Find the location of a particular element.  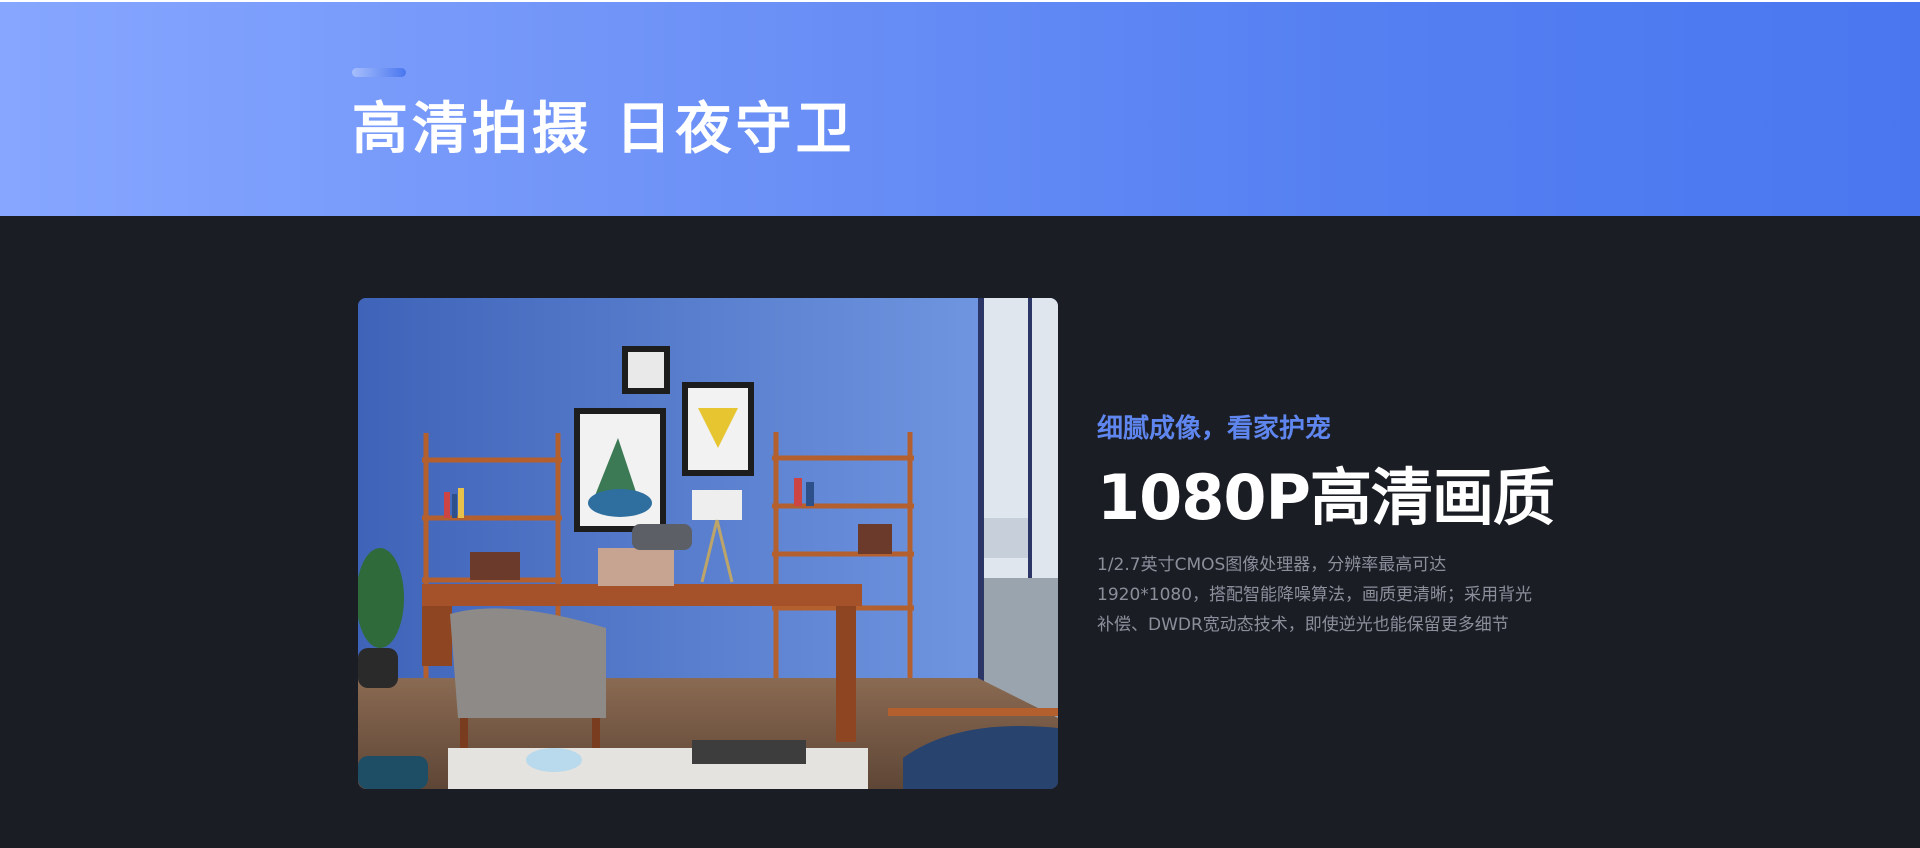

description-line: 1/2.7英寸CMOS图像处理器，分辨率最高可达 is located at coordinates (1272, 565).